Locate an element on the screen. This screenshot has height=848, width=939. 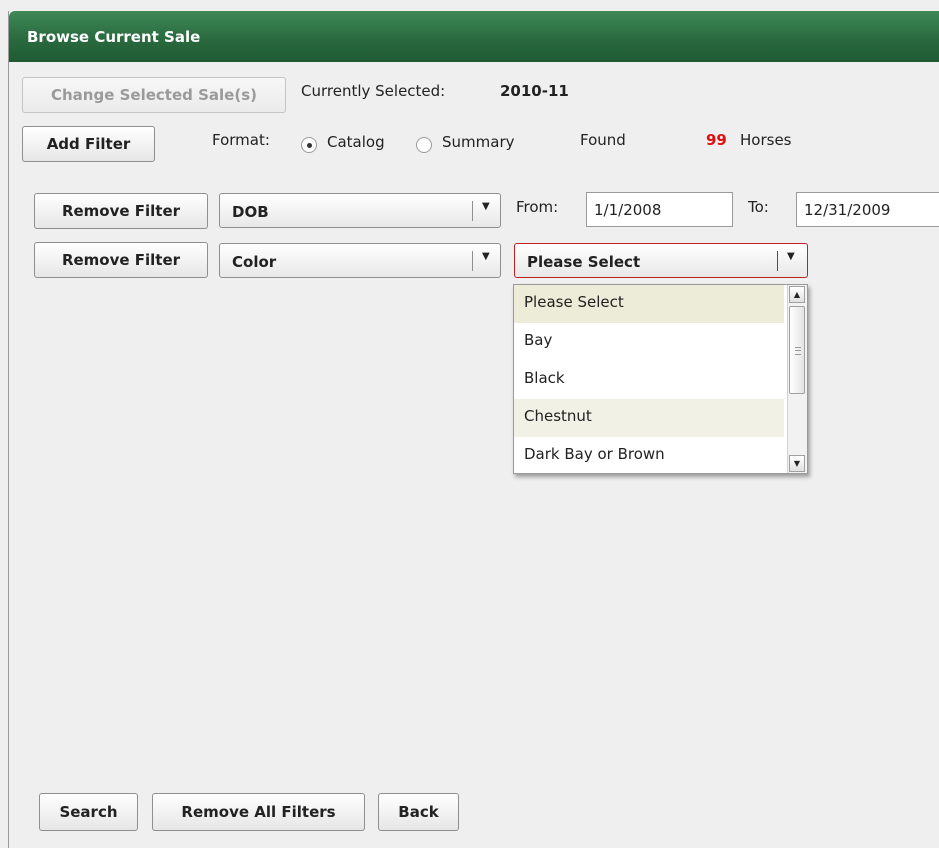
dropdown-option: Please Select is located at coordinates (649, 304).